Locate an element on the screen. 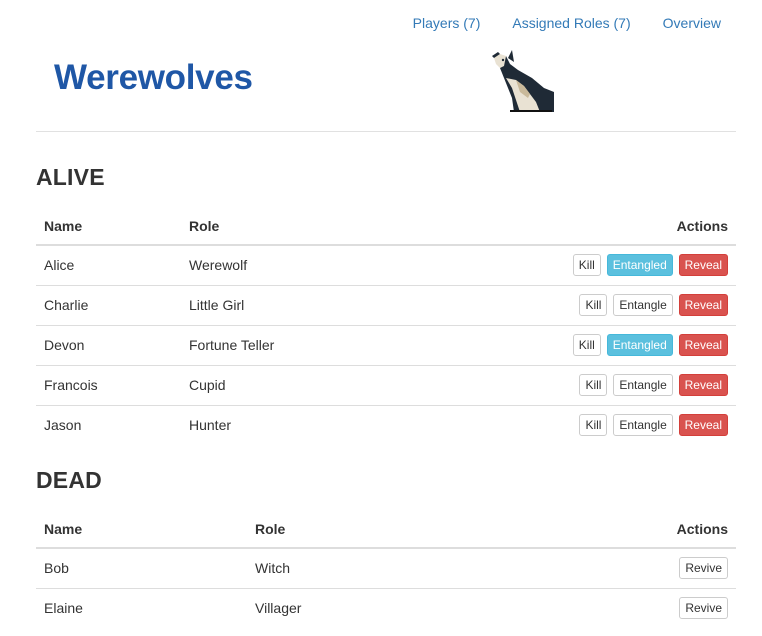 This screenshot has height=636, width=762. player-name: Bob is located at coordinates (56, 568).